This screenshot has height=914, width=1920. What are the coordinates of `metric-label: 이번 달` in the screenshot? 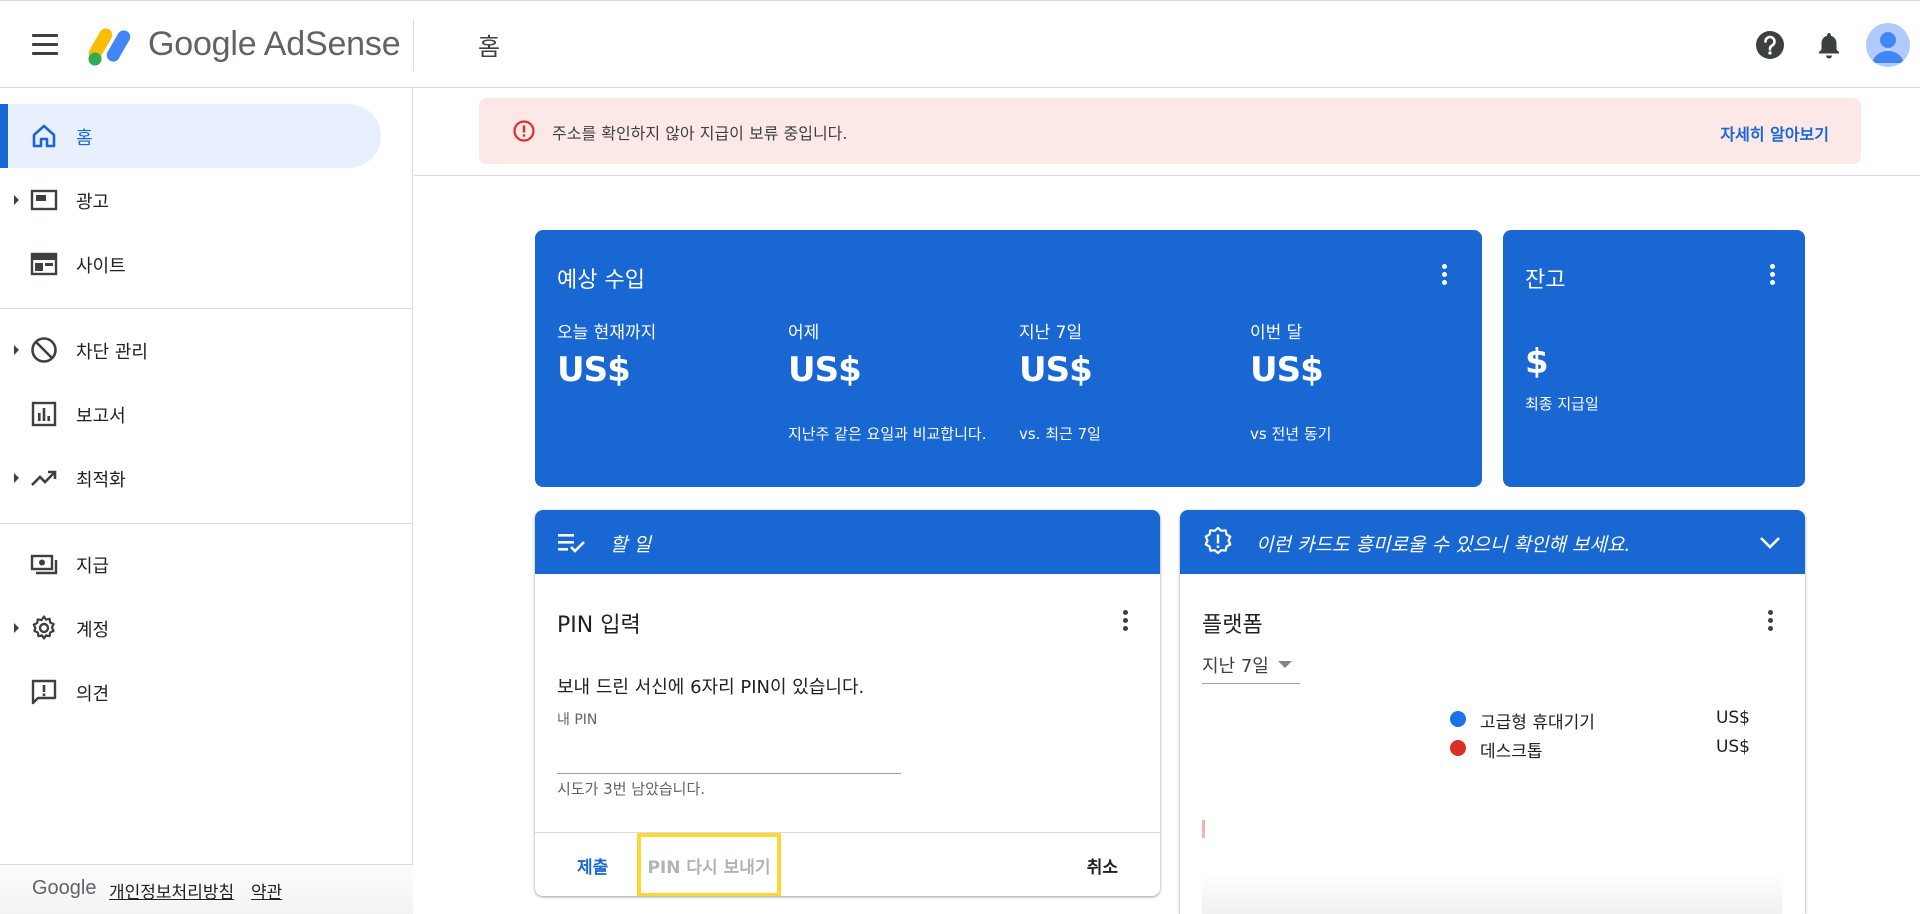 It's located at (1276, 333).